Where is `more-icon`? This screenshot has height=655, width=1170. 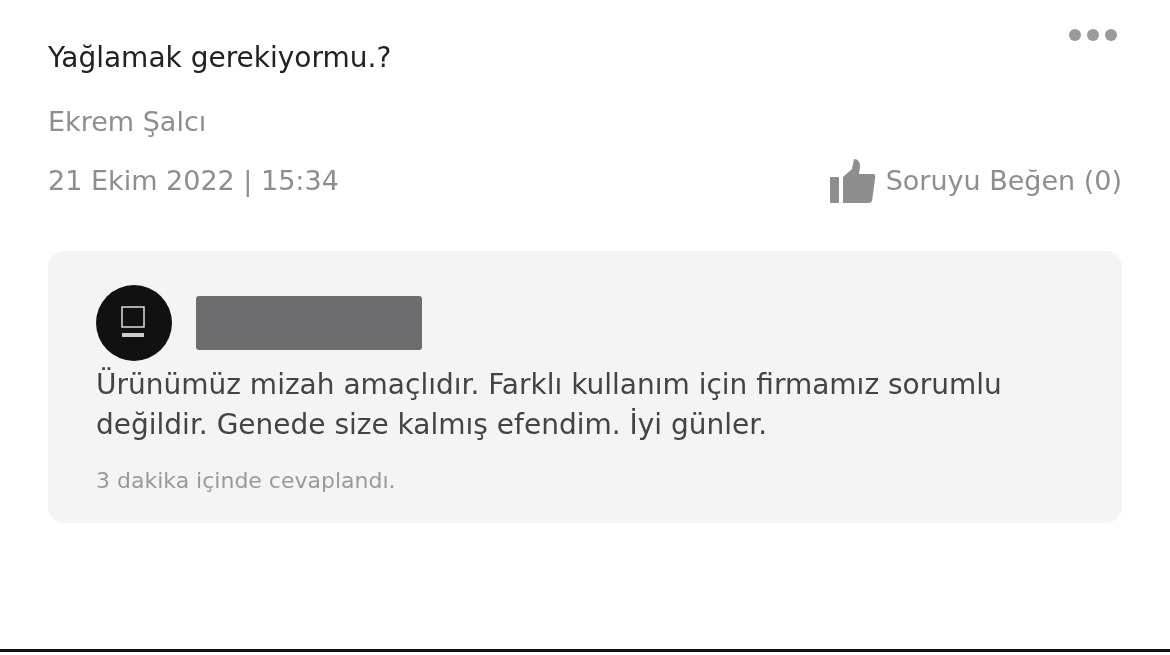
more-icon is located at coordinates (1093, 34).